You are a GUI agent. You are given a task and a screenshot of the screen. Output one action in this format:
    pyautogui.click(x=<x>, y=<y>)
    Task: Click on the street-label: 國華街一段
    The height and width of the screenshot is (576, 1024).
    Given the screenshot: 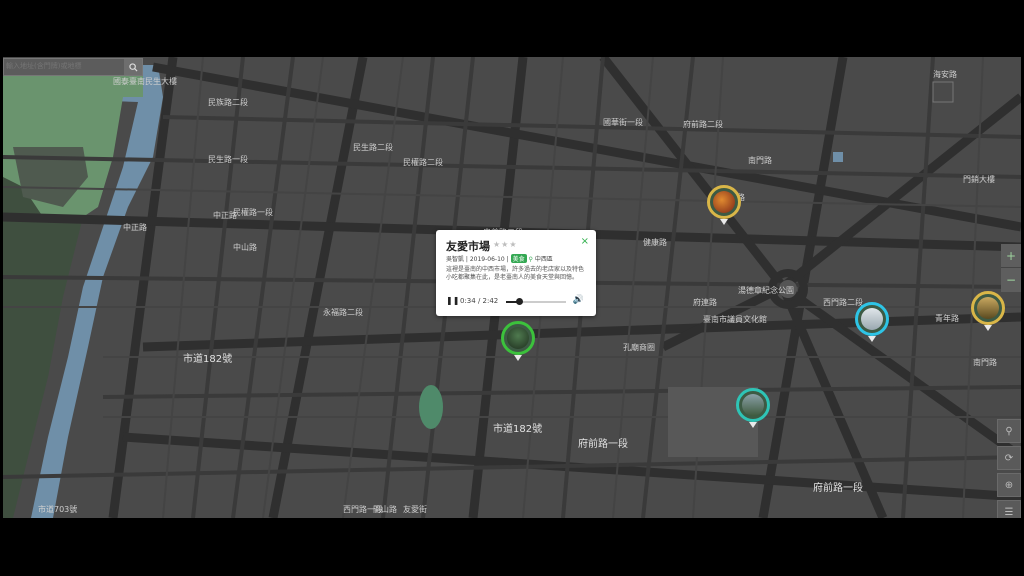 What is the action you would take?
    pyautogui.click(x=623, y=122)
    